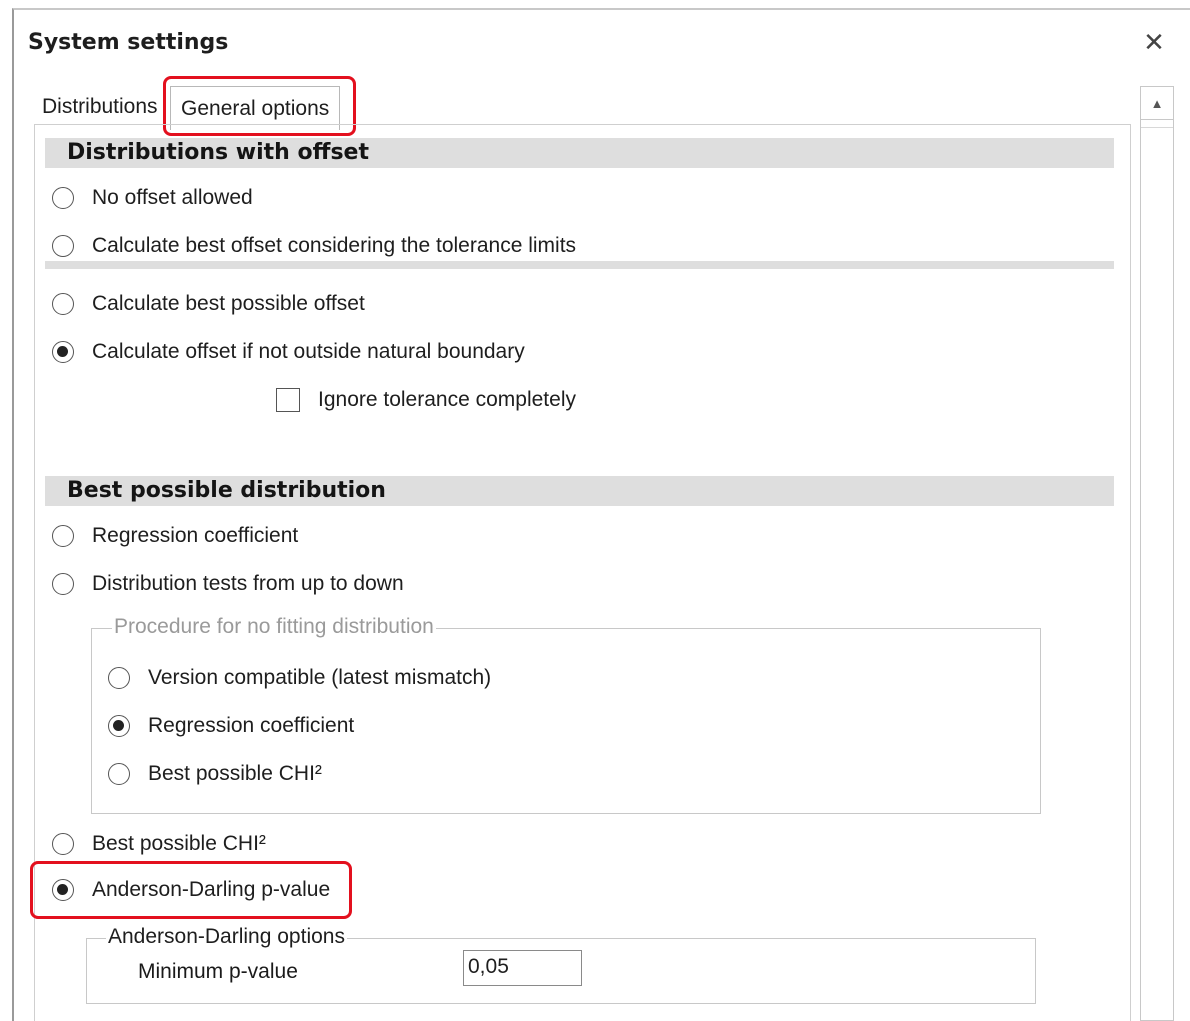 Image resolution: width=1190 pixels, height=1021 pixels. I want to click on radio-best-possible-chi: Best possible CHI², so click(159, 844).